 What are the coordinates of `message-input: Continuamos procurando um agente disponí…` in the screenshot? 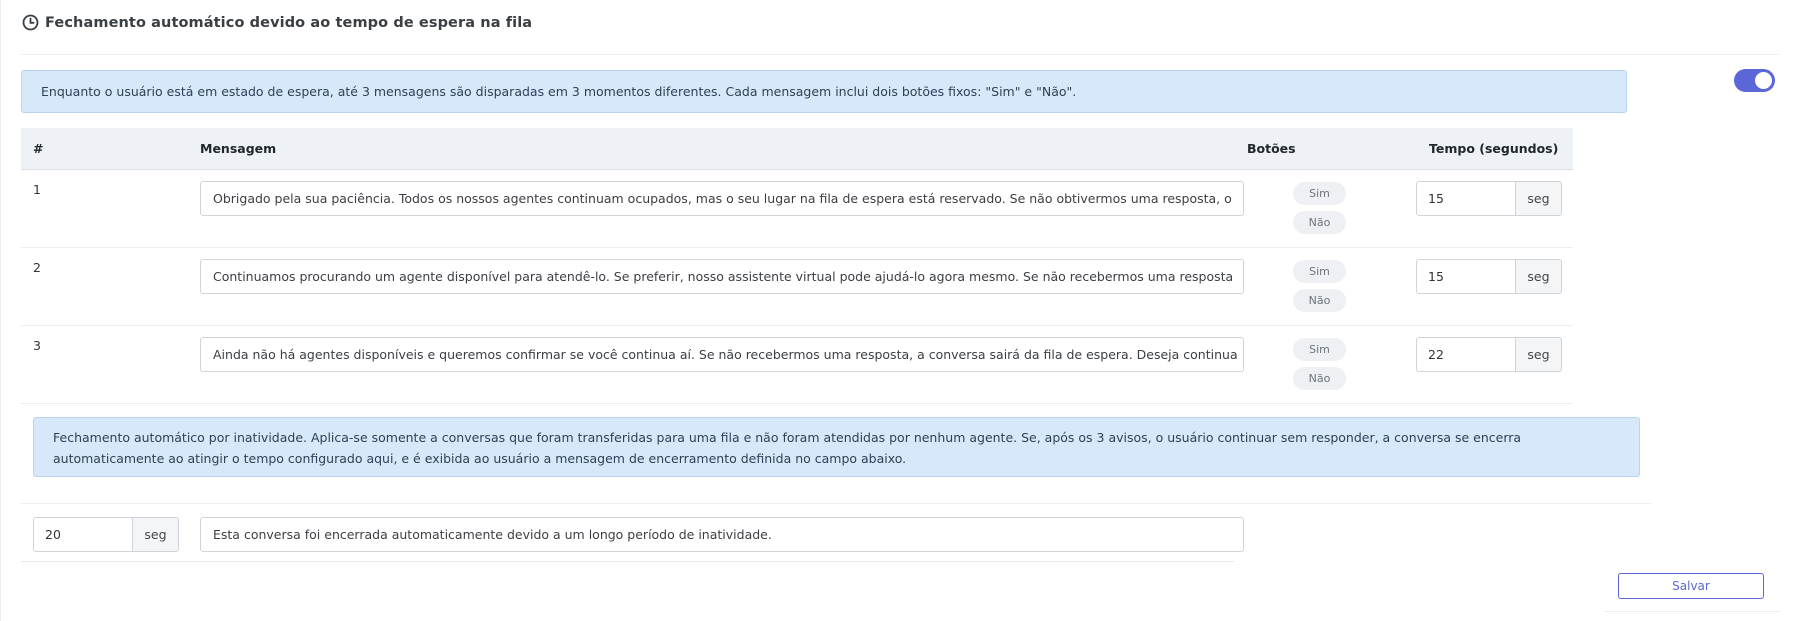 It's located at (722, 276).